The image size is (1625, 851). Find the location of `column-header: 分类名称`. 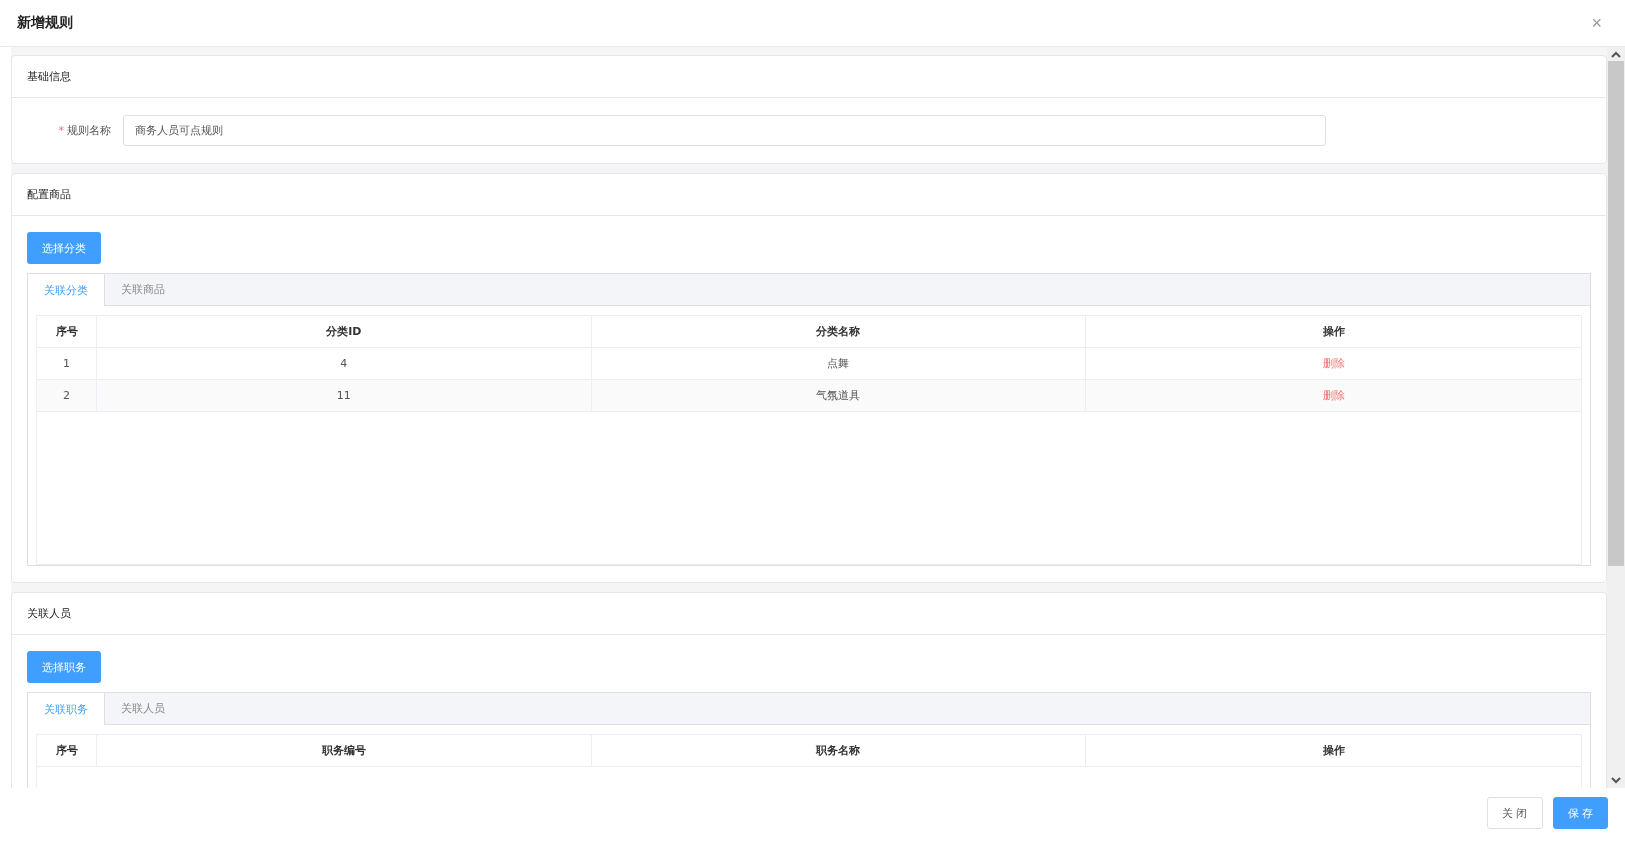

column-header: 分类名称 is located at coordinates (839, 331).